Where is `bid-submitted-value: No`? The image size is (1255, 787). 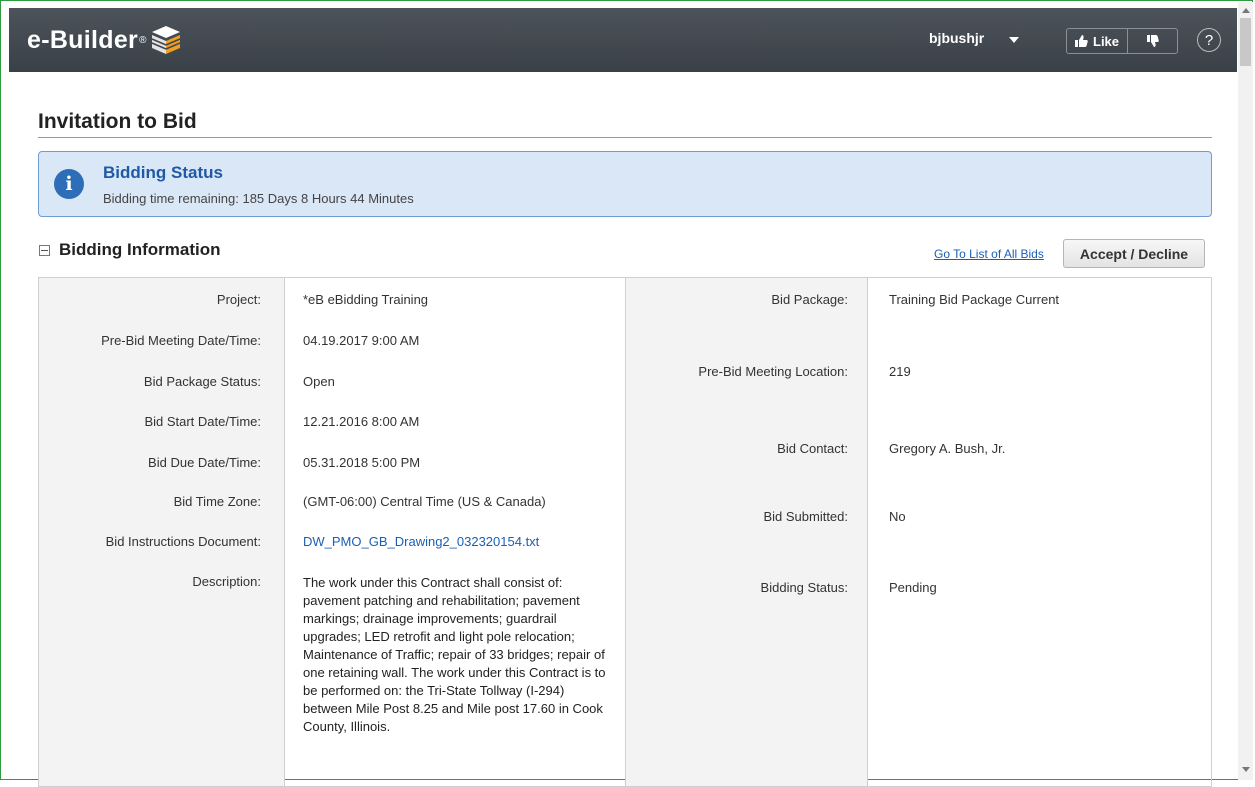 bid-submitted-value: No is located at coordinates (897, 516).